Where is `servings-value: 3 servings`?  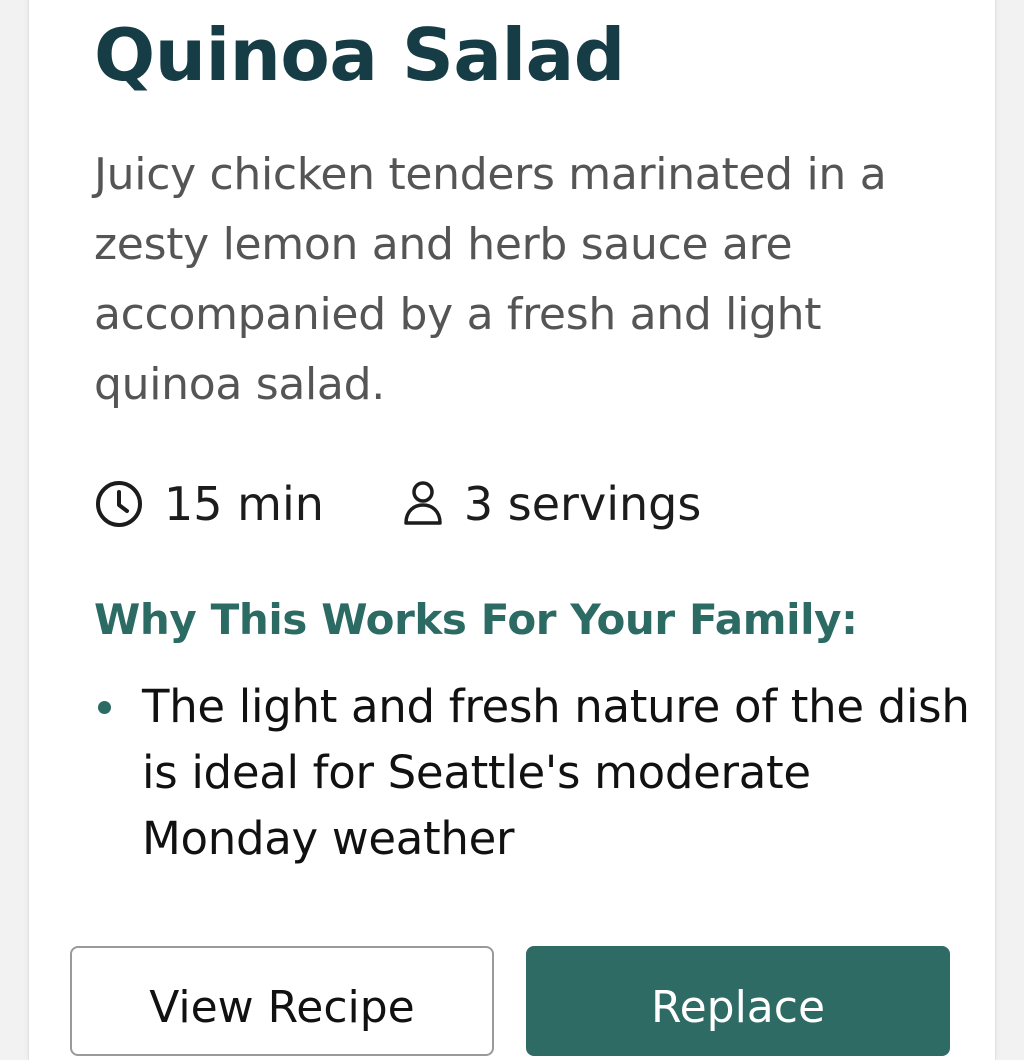
servings-value: 3 servings is located at coordinates (582, 504).